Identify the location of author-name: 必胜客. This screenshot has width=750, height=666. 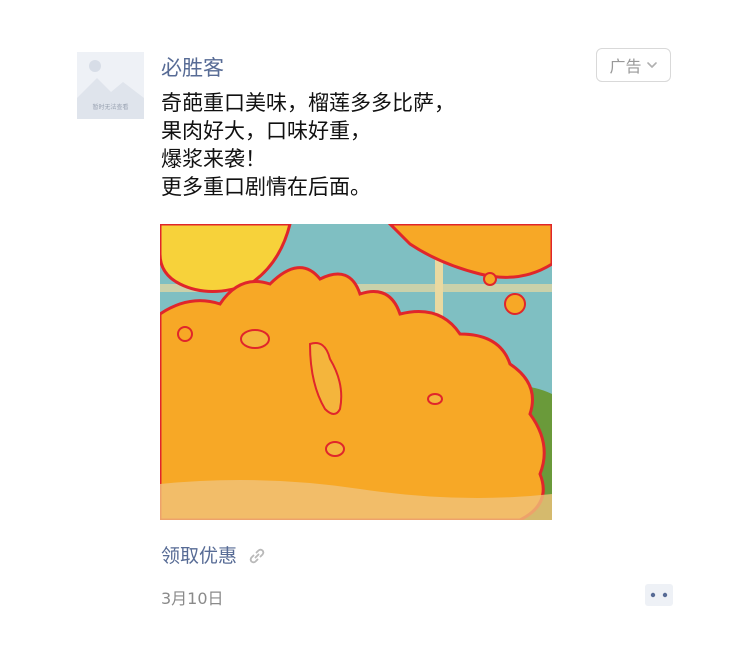
(192, 68).